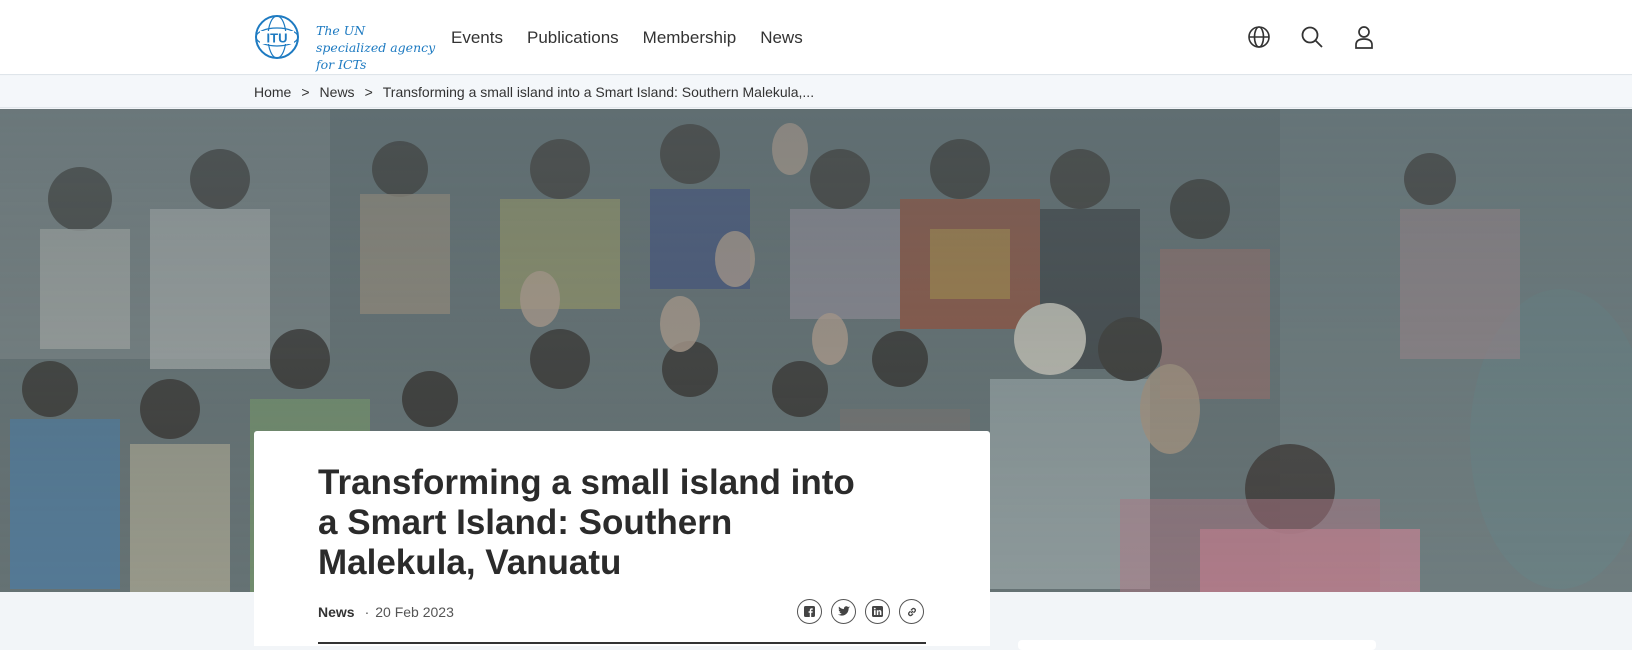 The image size is (1632, 650). I want to click on nav-news: News, so click(781, 38).